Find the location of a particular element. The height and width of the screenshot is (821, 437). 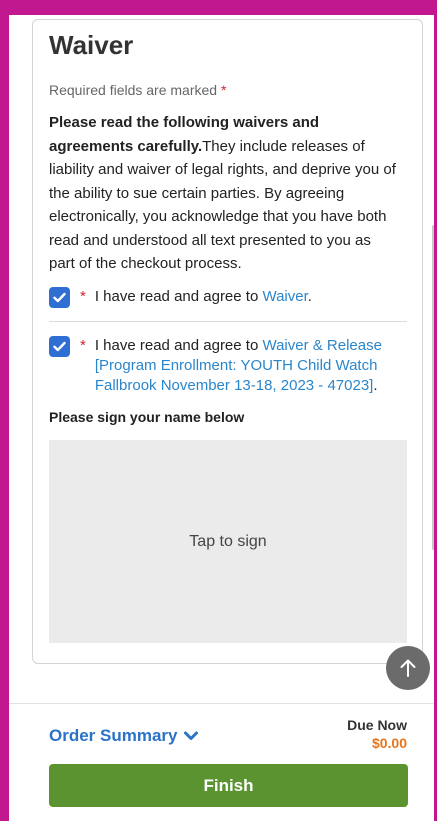

agreement-checkbox-waiver-release is located at coordinates (59, 346).